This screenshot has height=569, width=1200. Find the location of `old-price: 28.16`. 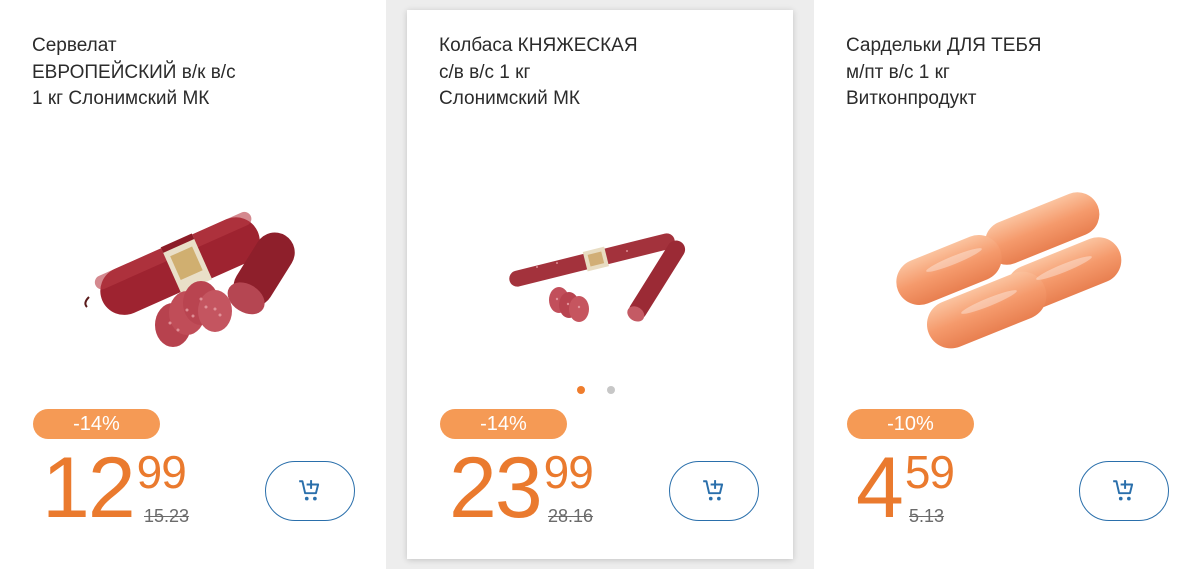

old-price: 28.16 is located at coordinates (571, 516).